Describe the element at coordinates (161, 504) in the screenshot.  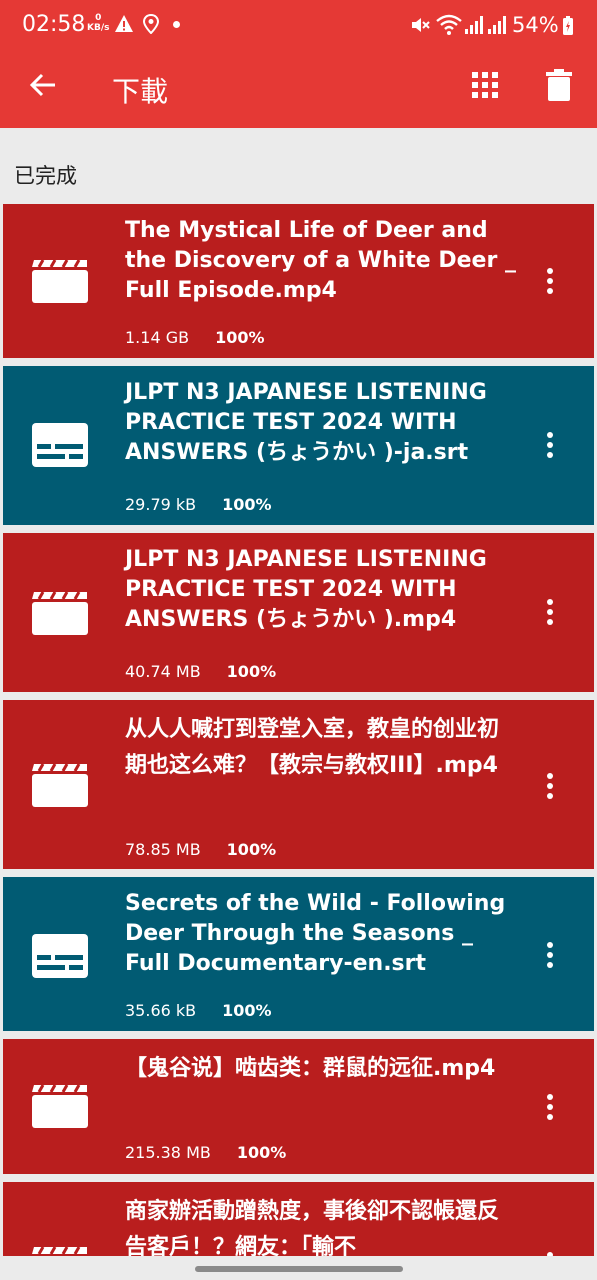
I see `file-size: 29.79 kB` at that location.